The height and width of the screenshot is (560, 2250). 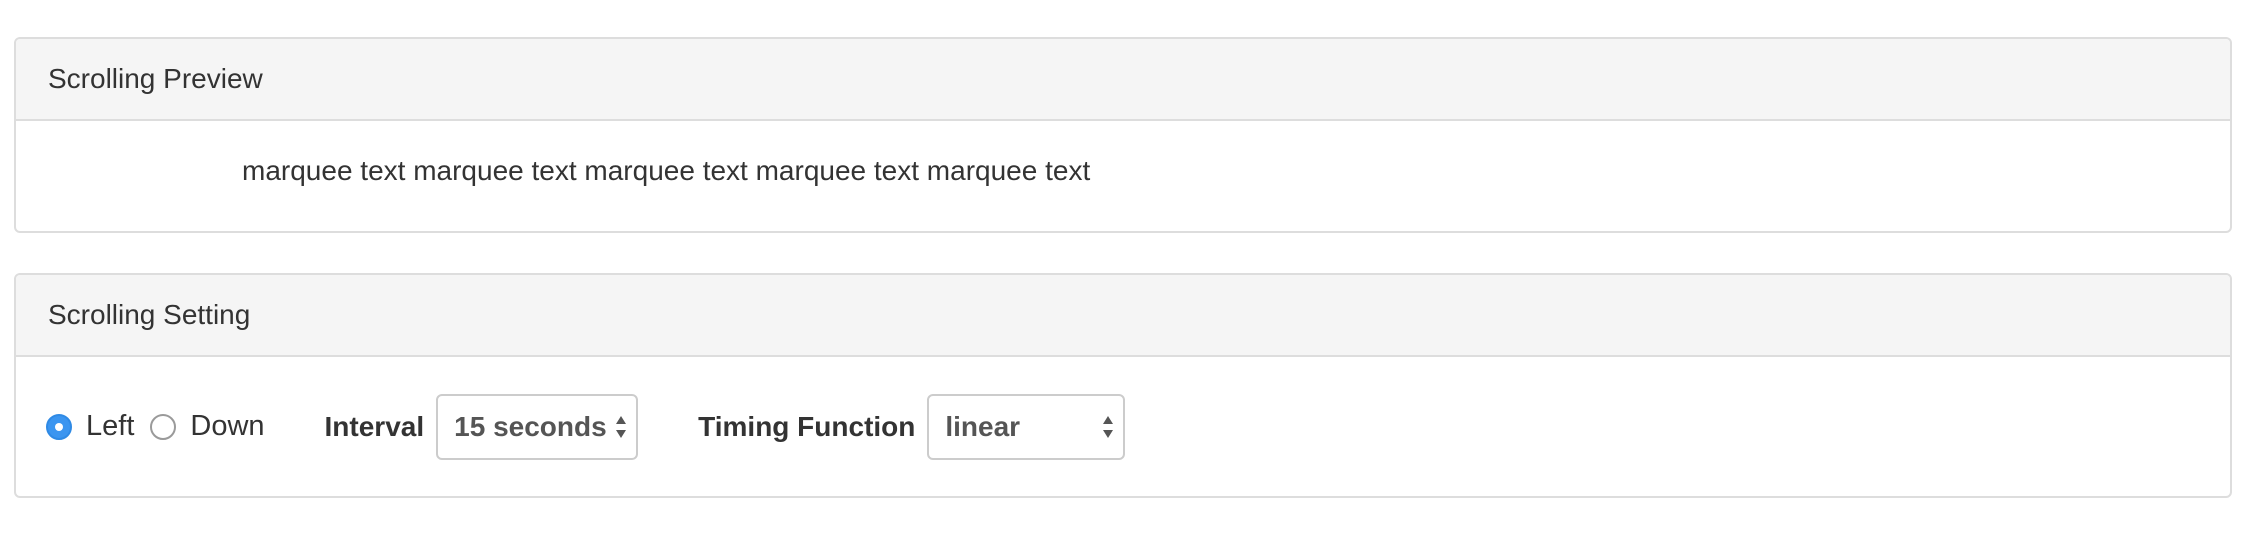 I want to click on direction-down-label: Down, so click(x=227, y=426).